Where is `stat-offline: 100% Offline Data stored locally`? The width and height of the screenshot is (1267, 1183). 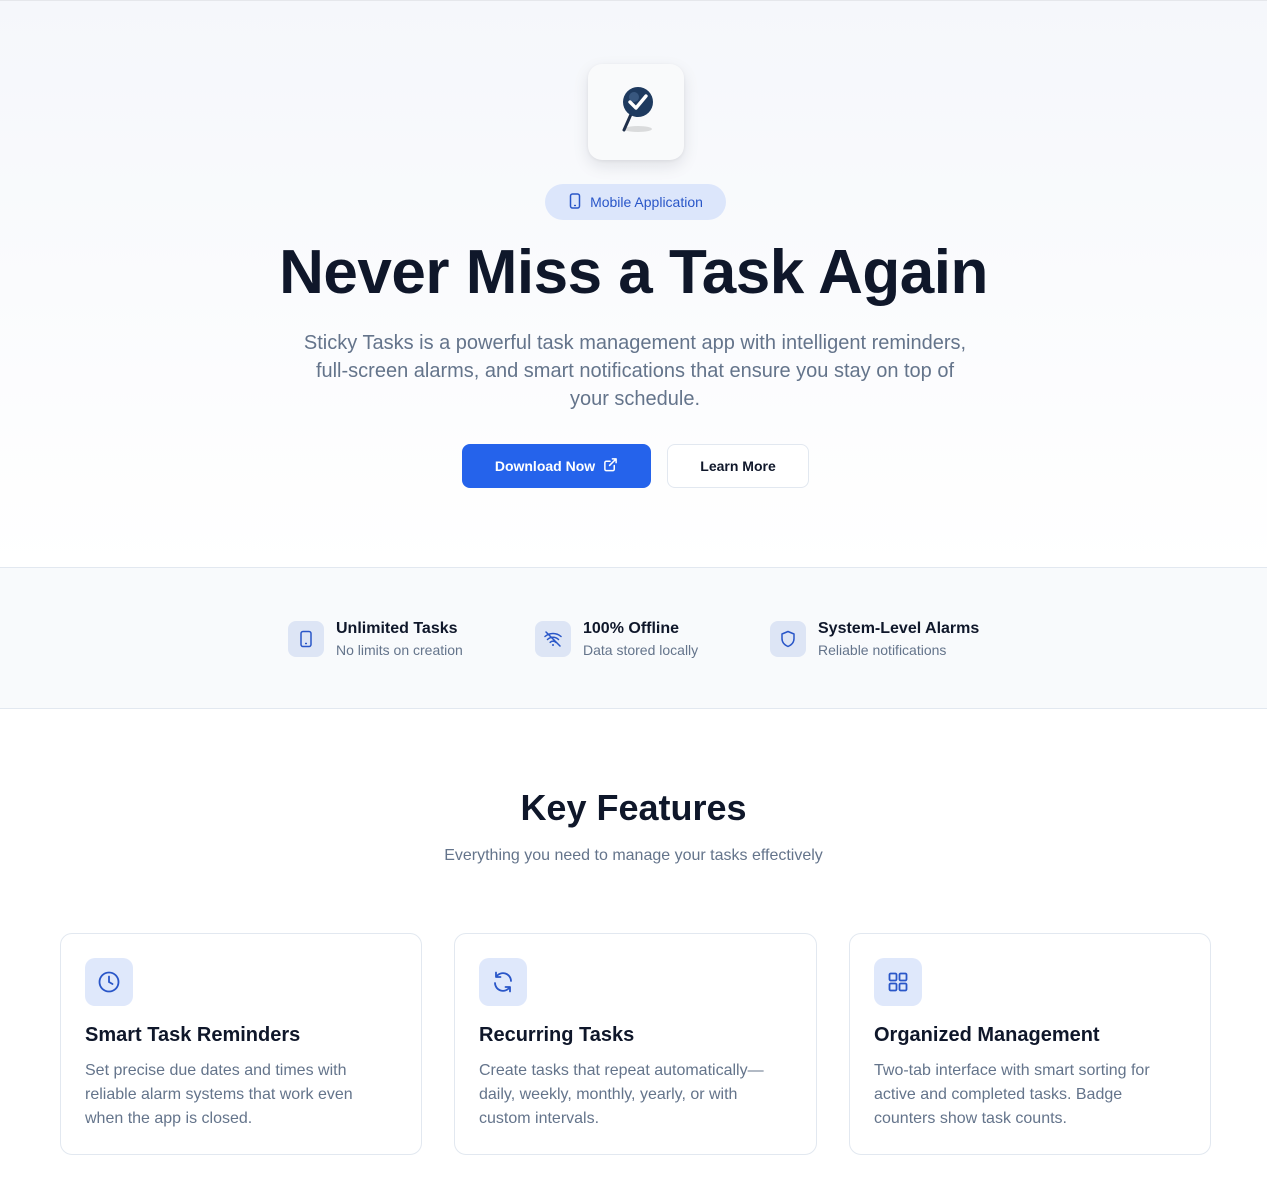 stat-offline: 100% Offline Data stored locally is located at coordinates (616, 640).